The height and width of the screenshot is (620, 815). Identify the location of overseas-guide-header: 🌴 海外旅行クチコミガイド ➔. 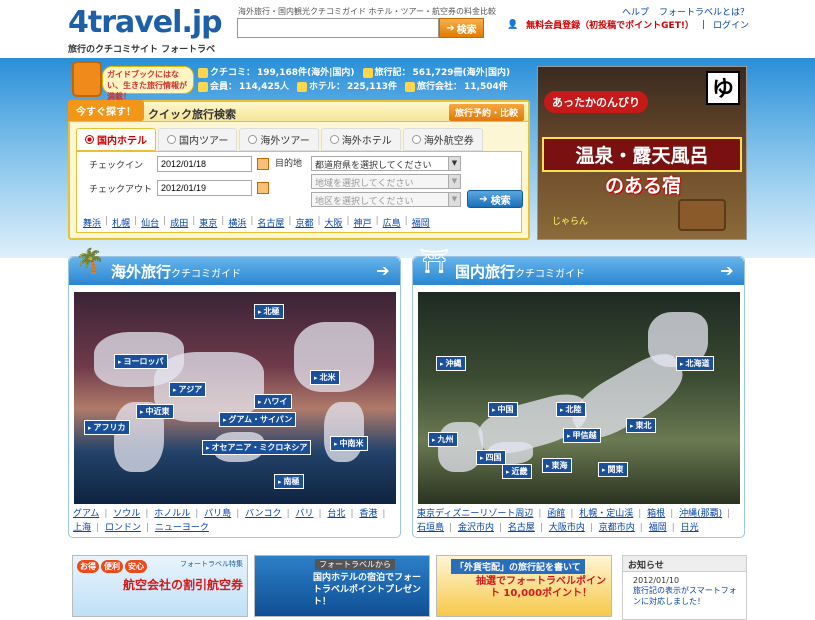
(234, 266).